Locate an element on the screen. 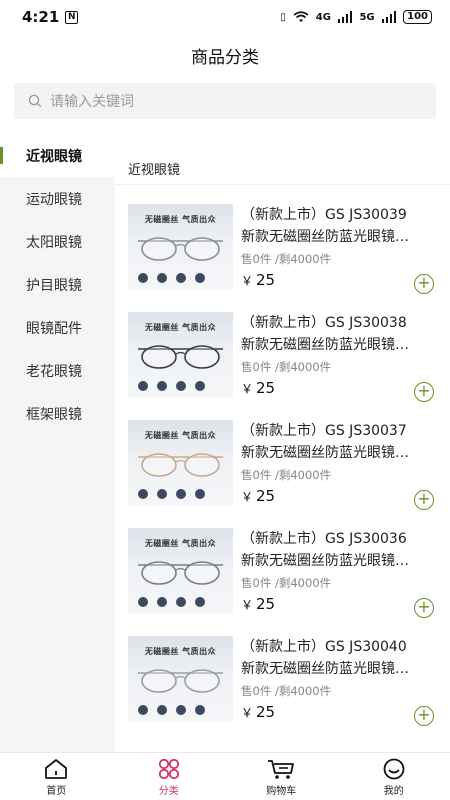 This screenshot has height=800, width=450. sidebar-item-myopia: 近视眼镜 is located at coordinates (57, 155).